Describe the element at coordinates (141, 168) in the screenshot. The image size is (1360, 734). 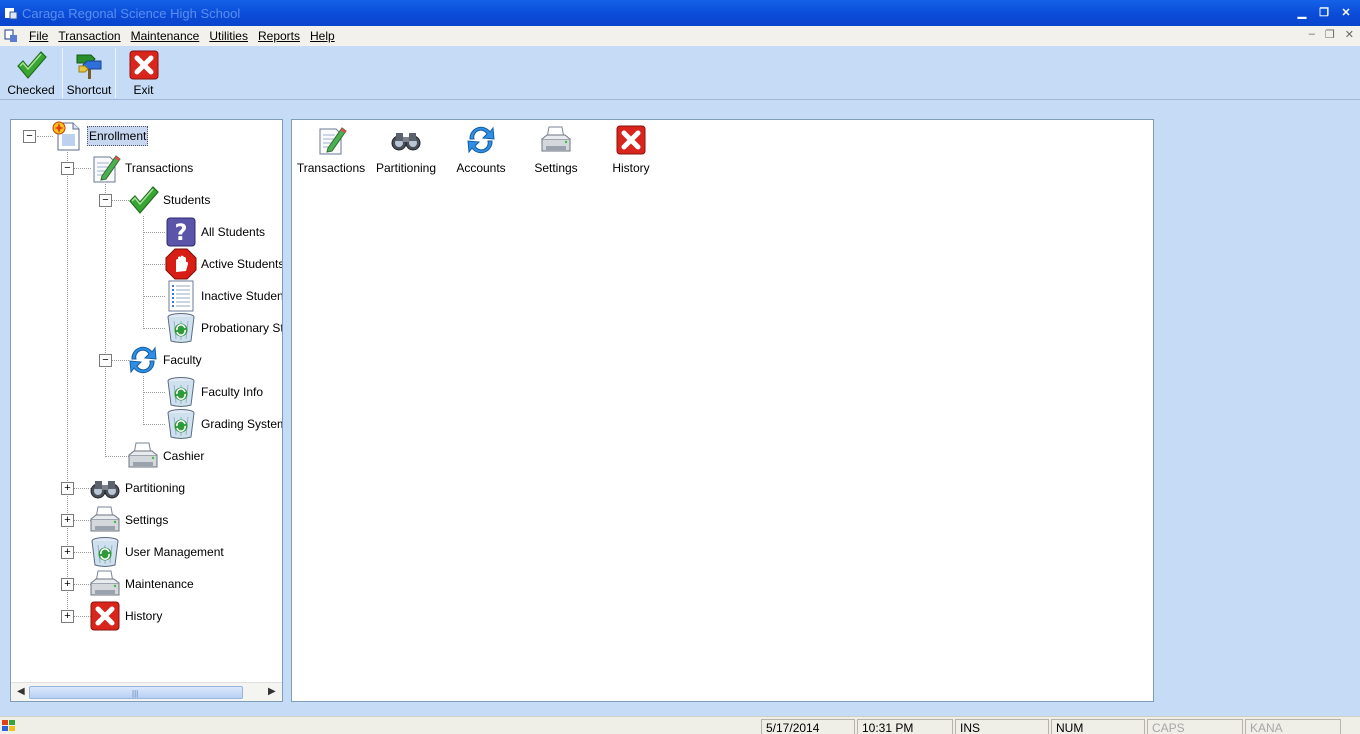
I see `tree-node-transactions: Transactions` at that location.